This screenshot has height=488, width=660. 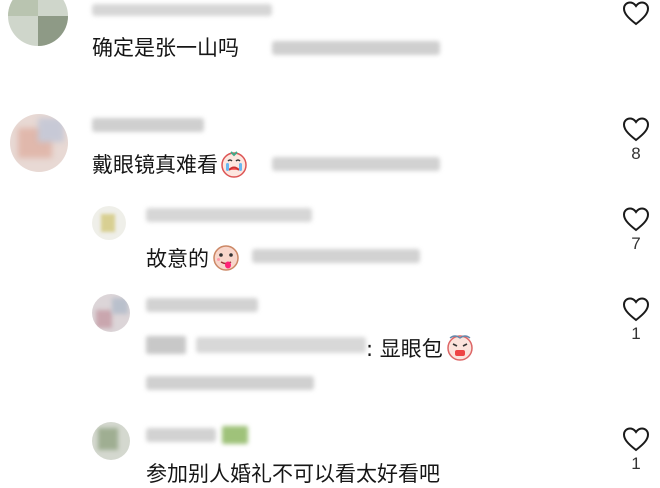 What do you see at coordinates (330, 452) in the screenshot?
I see `comment-item: 参加别人婚礼不可以看太好看吧 1` at bounding box center [330, 452].